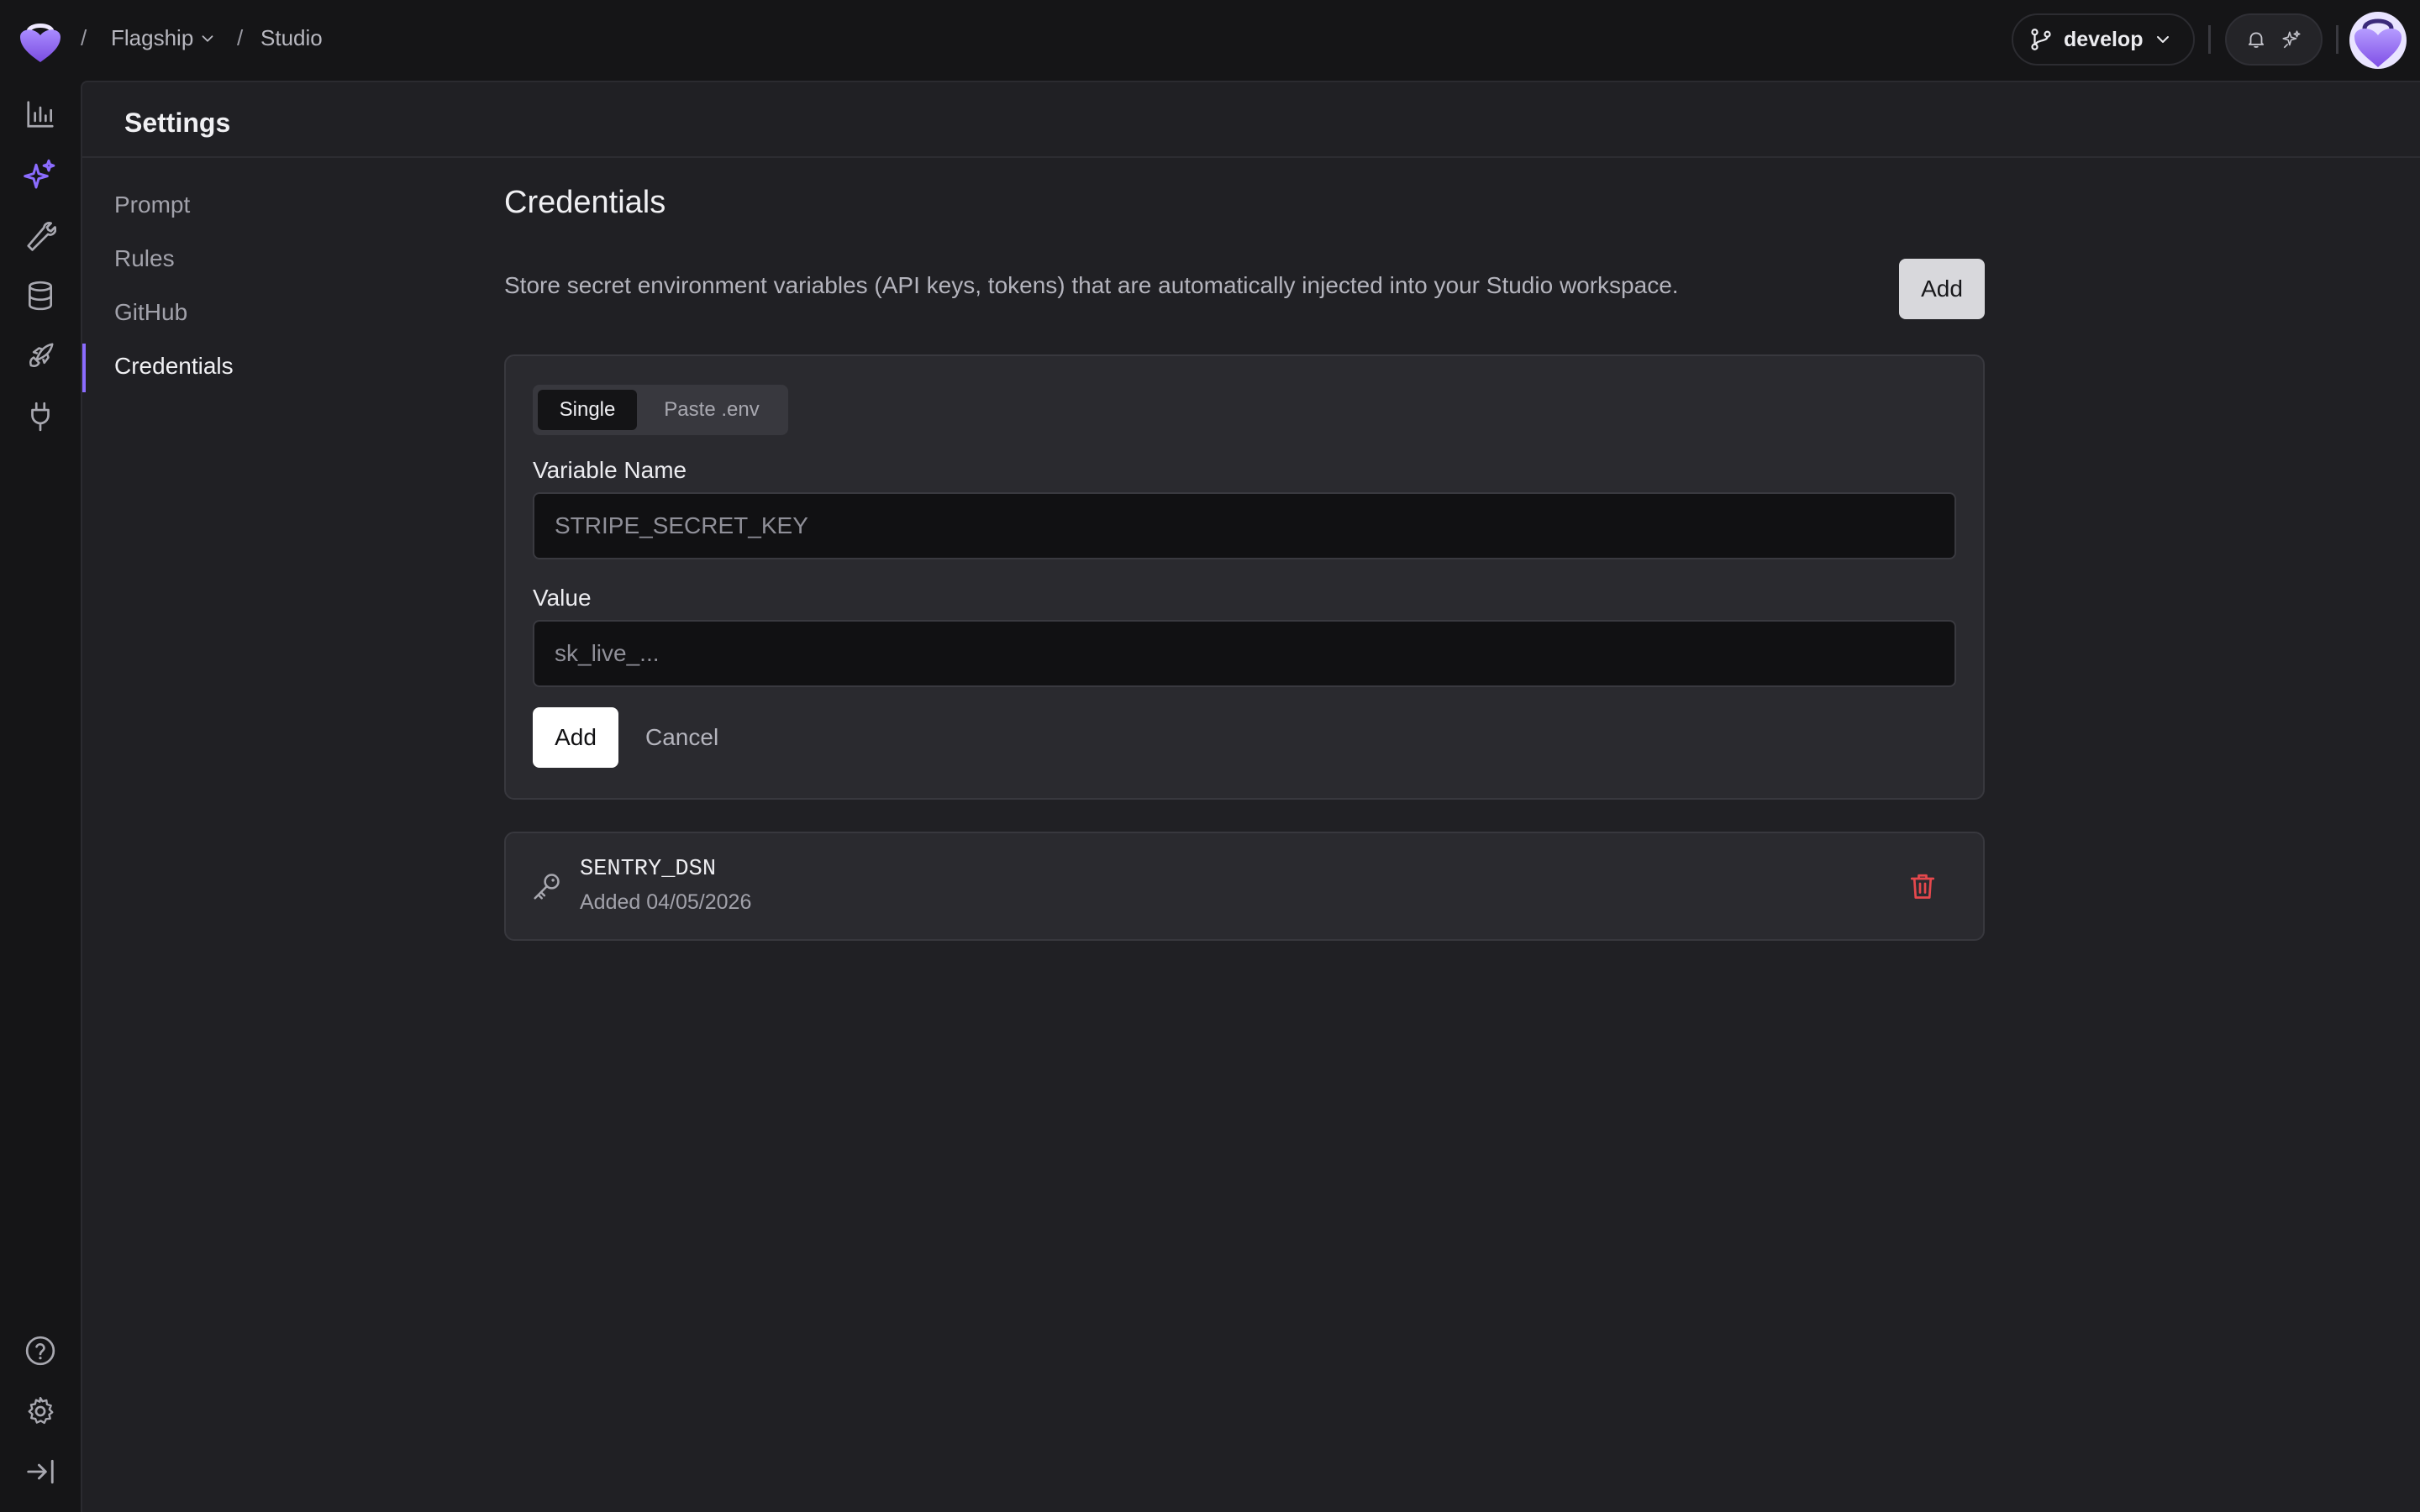 The image size is (2420, 1512). I want to click on sparkle-icon, so click(2291, 39).